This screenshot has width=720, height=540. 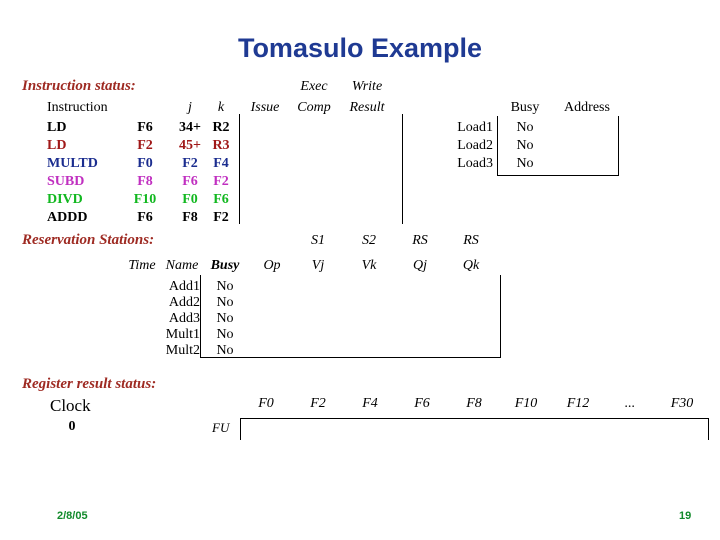 What do you see at coordinates (72, 163) in the screenshot?
I see `instruction-op: MULTD` at bounding box center [72, 163].